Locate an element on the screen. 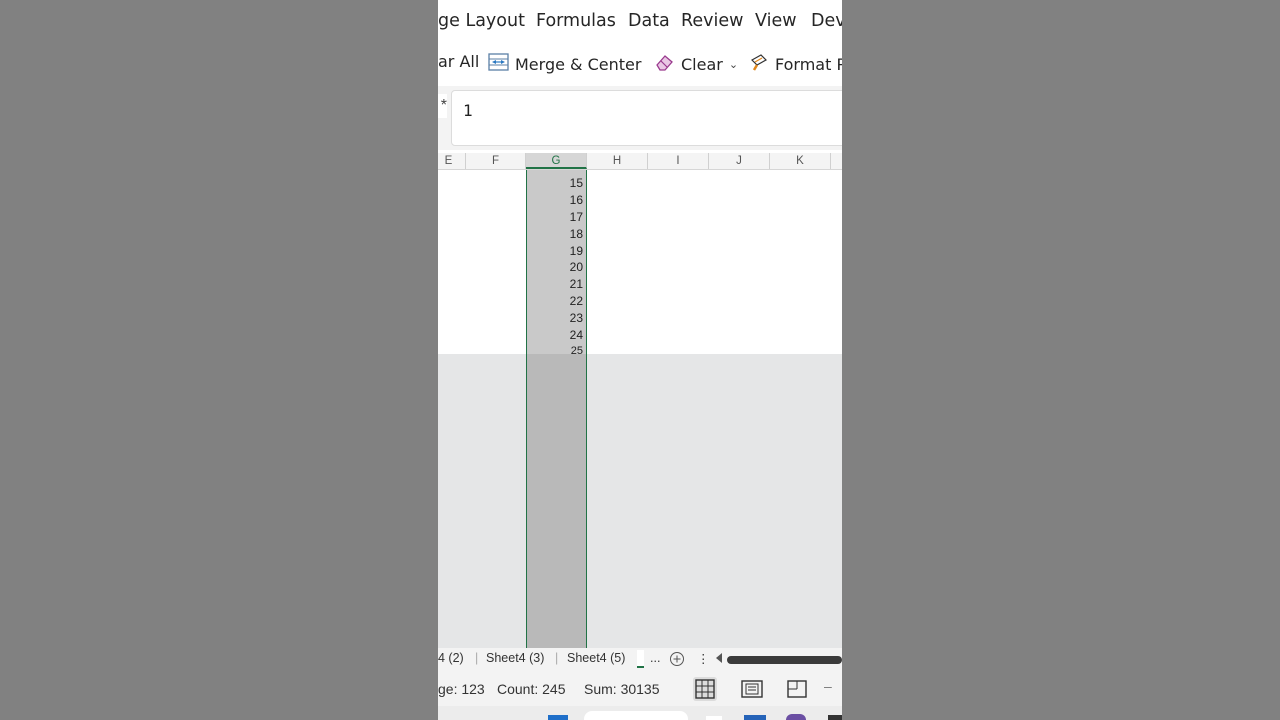 The width and height of the screenshot is (1280, 720). formula-input: 1 is located at coordinates (646, 118).